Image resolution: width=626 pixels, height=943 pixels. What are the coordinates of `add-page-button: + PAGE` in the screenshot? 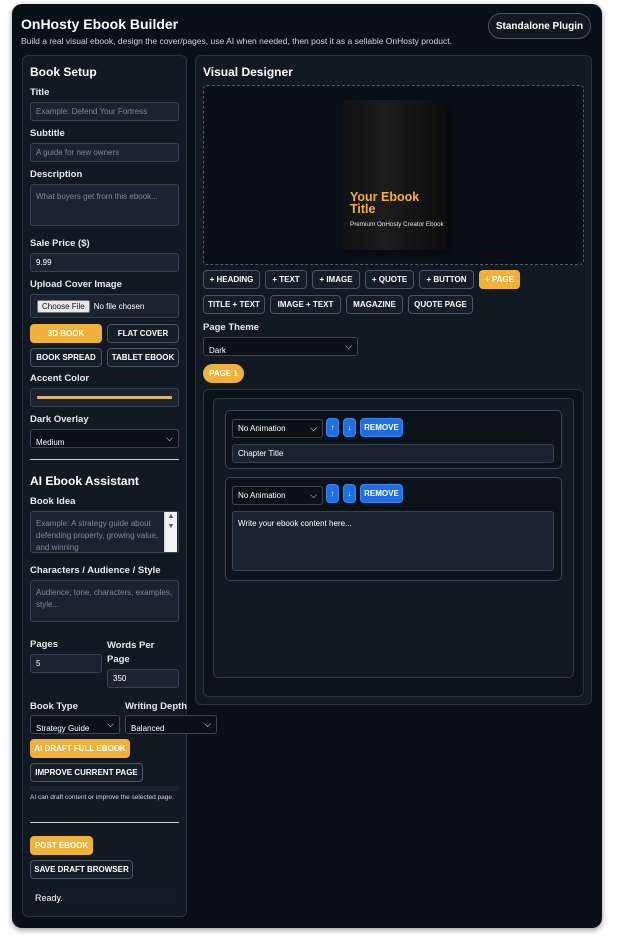 It's located at (499, 279).